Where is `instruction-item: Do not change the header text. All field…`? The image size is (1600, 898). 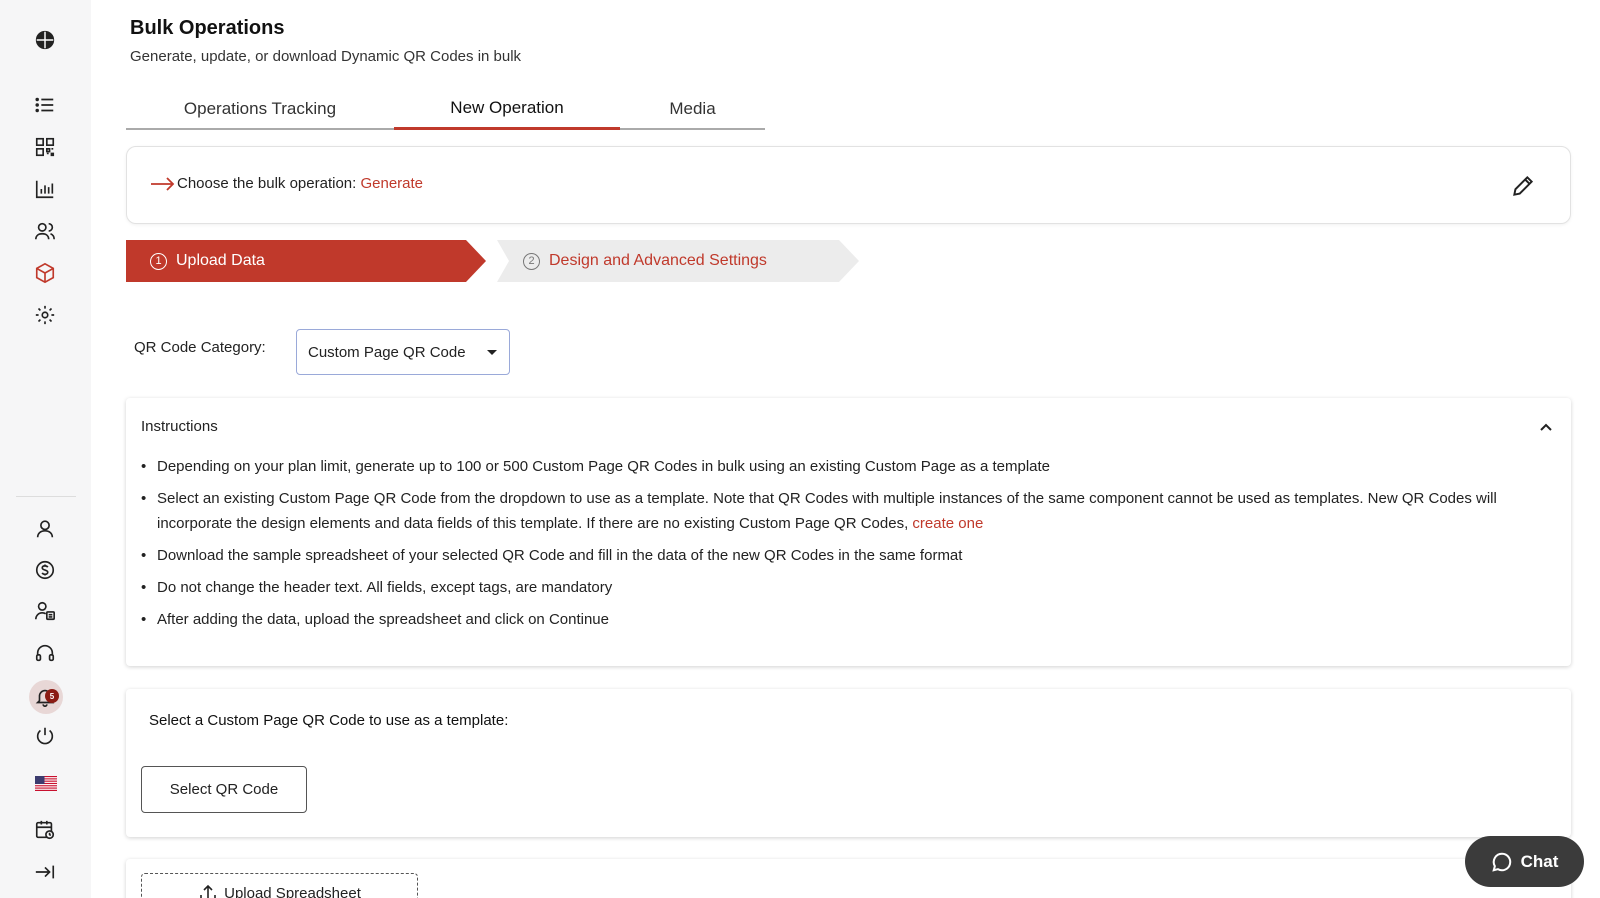 instruction-item: Do not change the header text. All field… is located at coordinates (846, 587).